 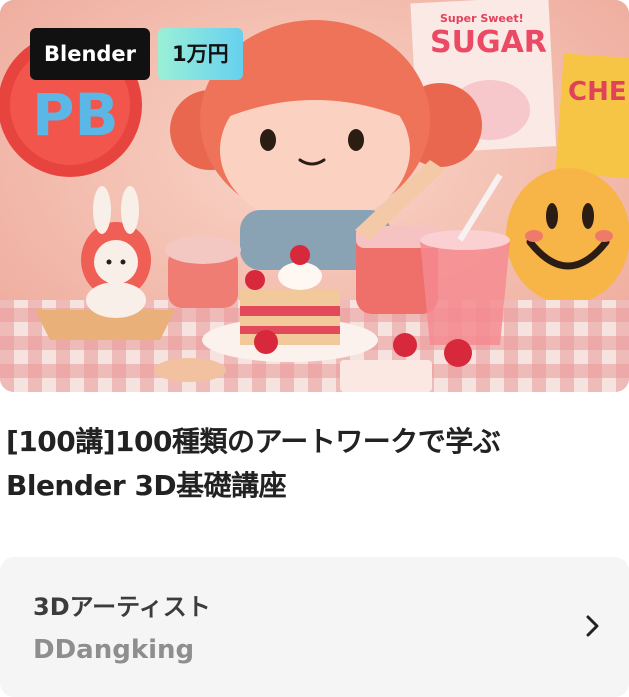 What do you see at coordinates (146, 485) in the screenshot?
I see `course-title-line: Blender 3D基礎講座` at bounding box center [146, 485].